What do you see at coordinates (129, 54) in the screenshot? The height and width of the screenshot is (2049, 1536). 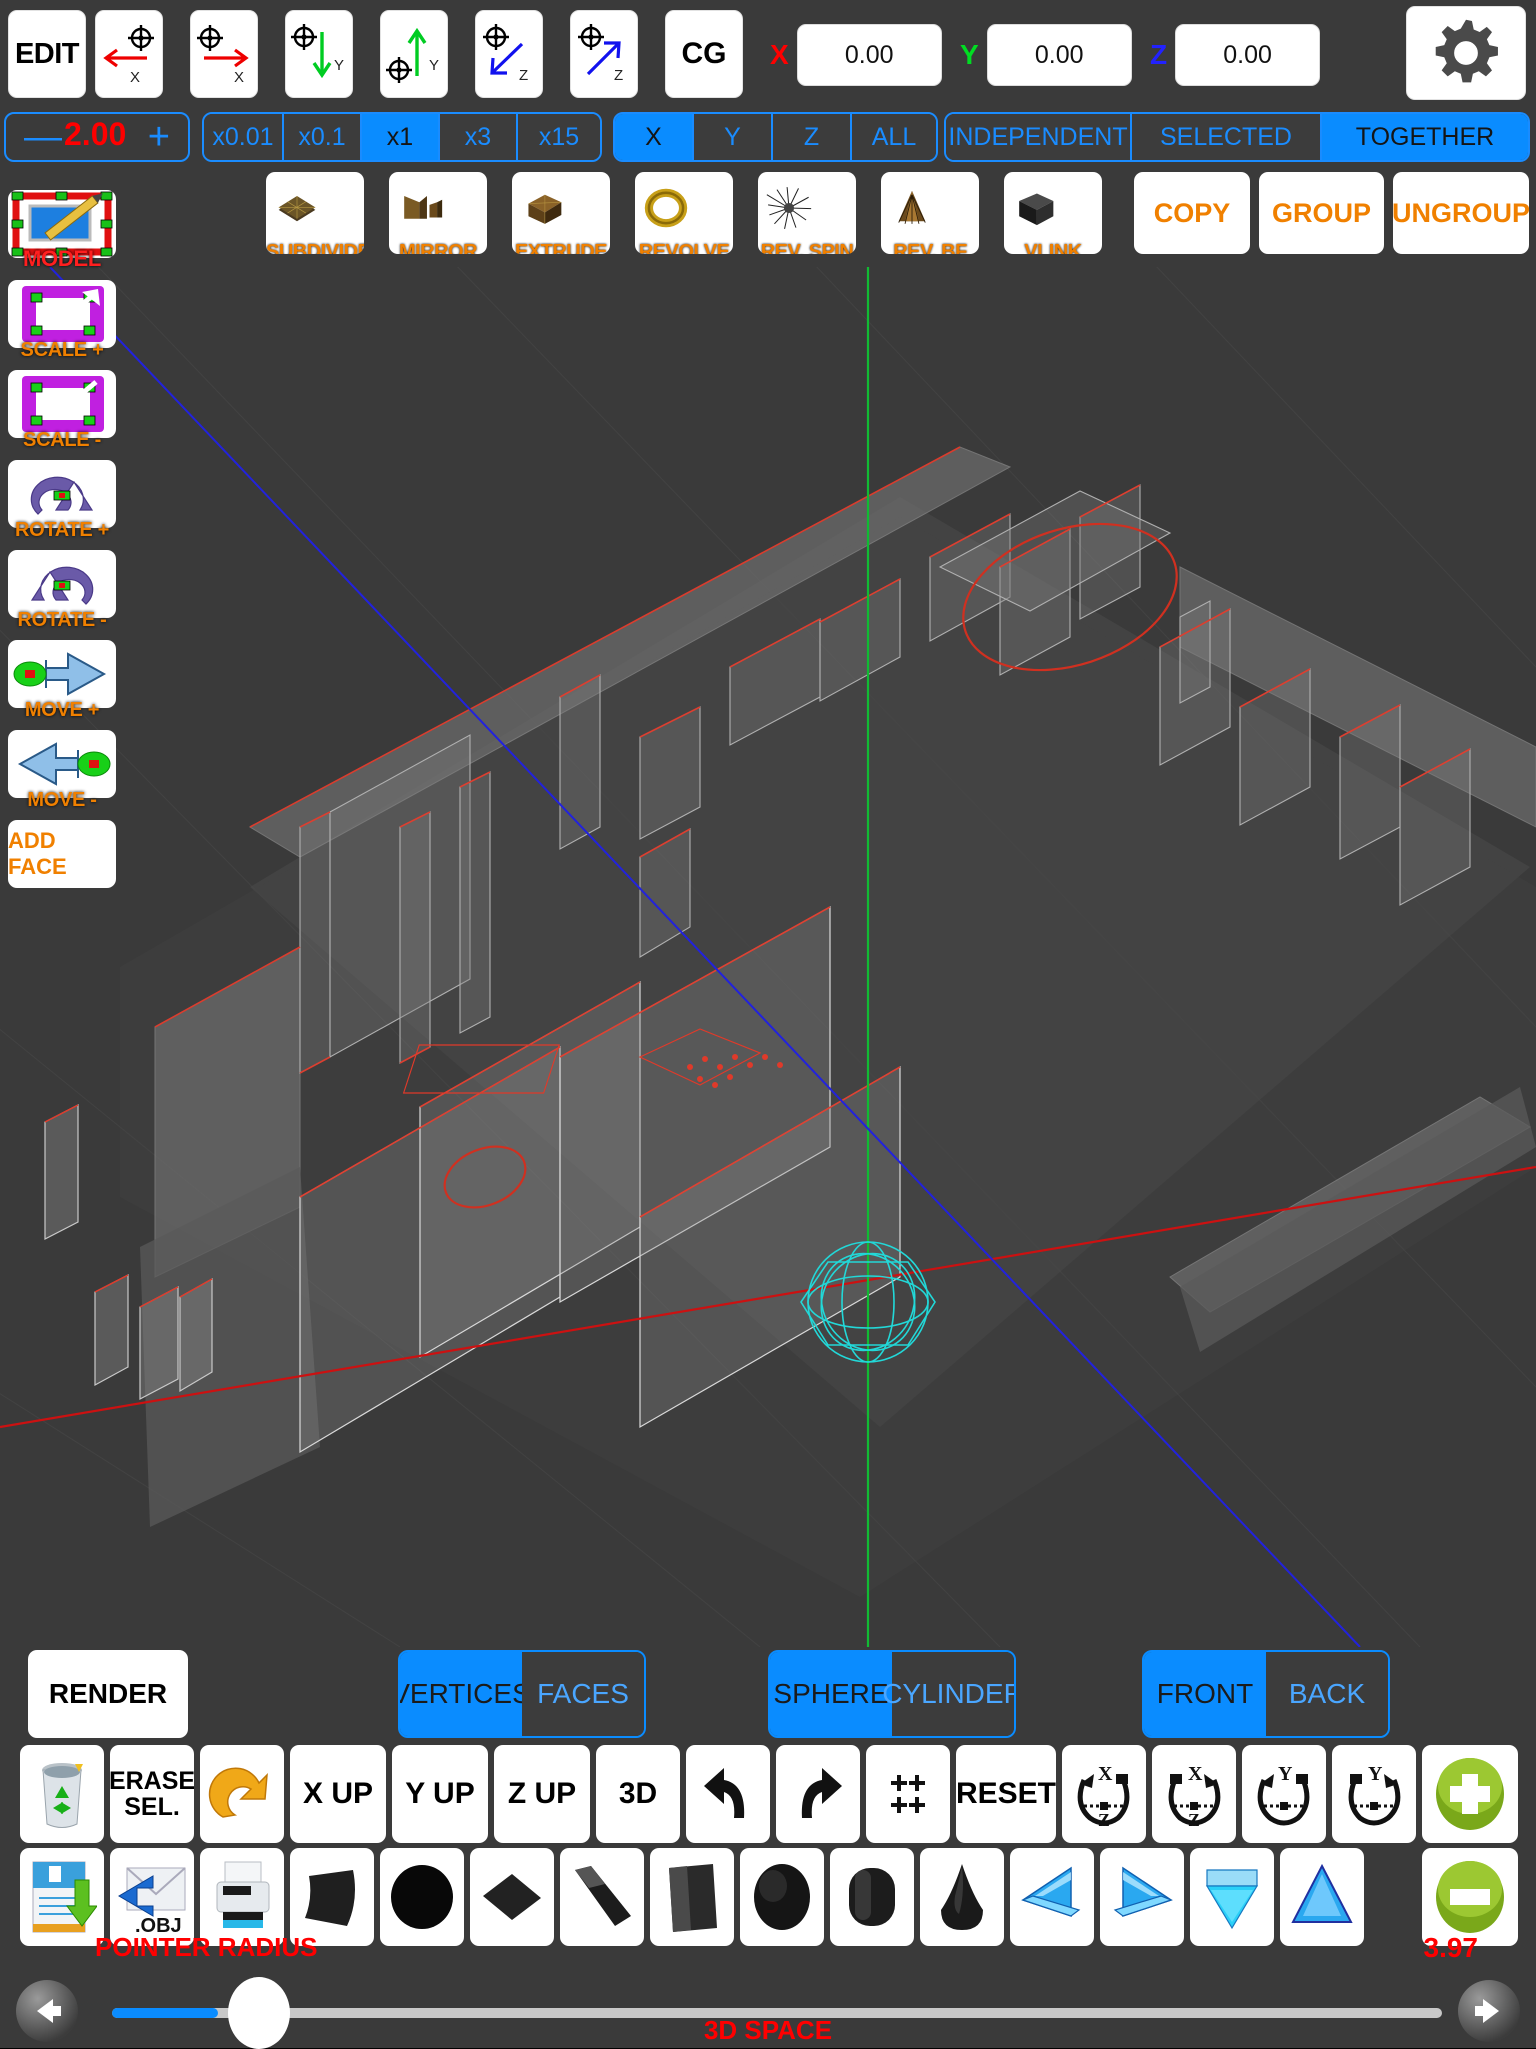 I see `move-x-negative-button: X` at bounding box center [129, 54].